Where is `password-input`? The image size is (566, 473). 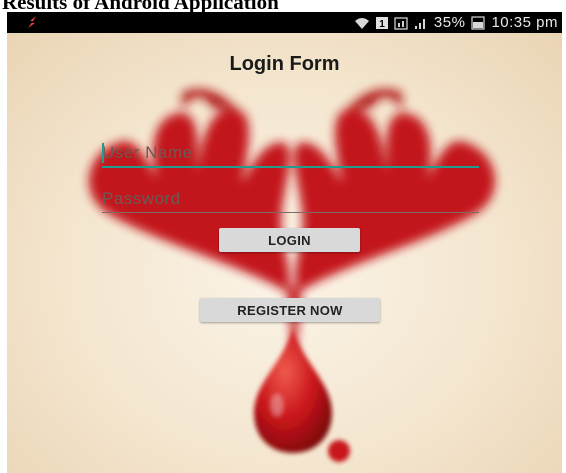 password-input is located at coordinates (290, 199).